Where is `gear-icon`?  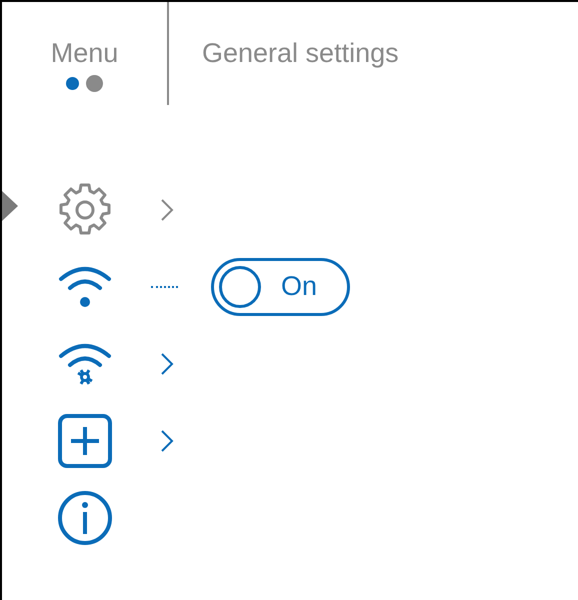
gear-icon is located at coordinates (85, 210).